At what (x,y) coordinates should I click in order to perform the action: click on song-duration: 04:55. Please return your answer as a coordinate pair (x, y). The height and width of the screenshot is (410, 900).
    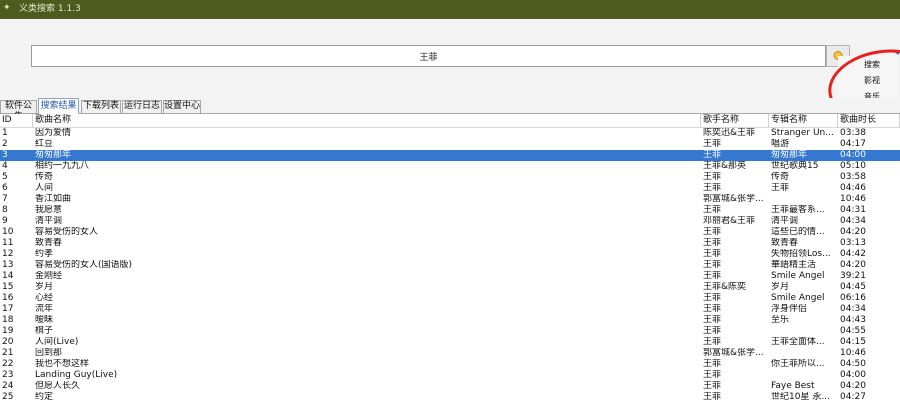
    Looking at the image, I should click on (853, 331).